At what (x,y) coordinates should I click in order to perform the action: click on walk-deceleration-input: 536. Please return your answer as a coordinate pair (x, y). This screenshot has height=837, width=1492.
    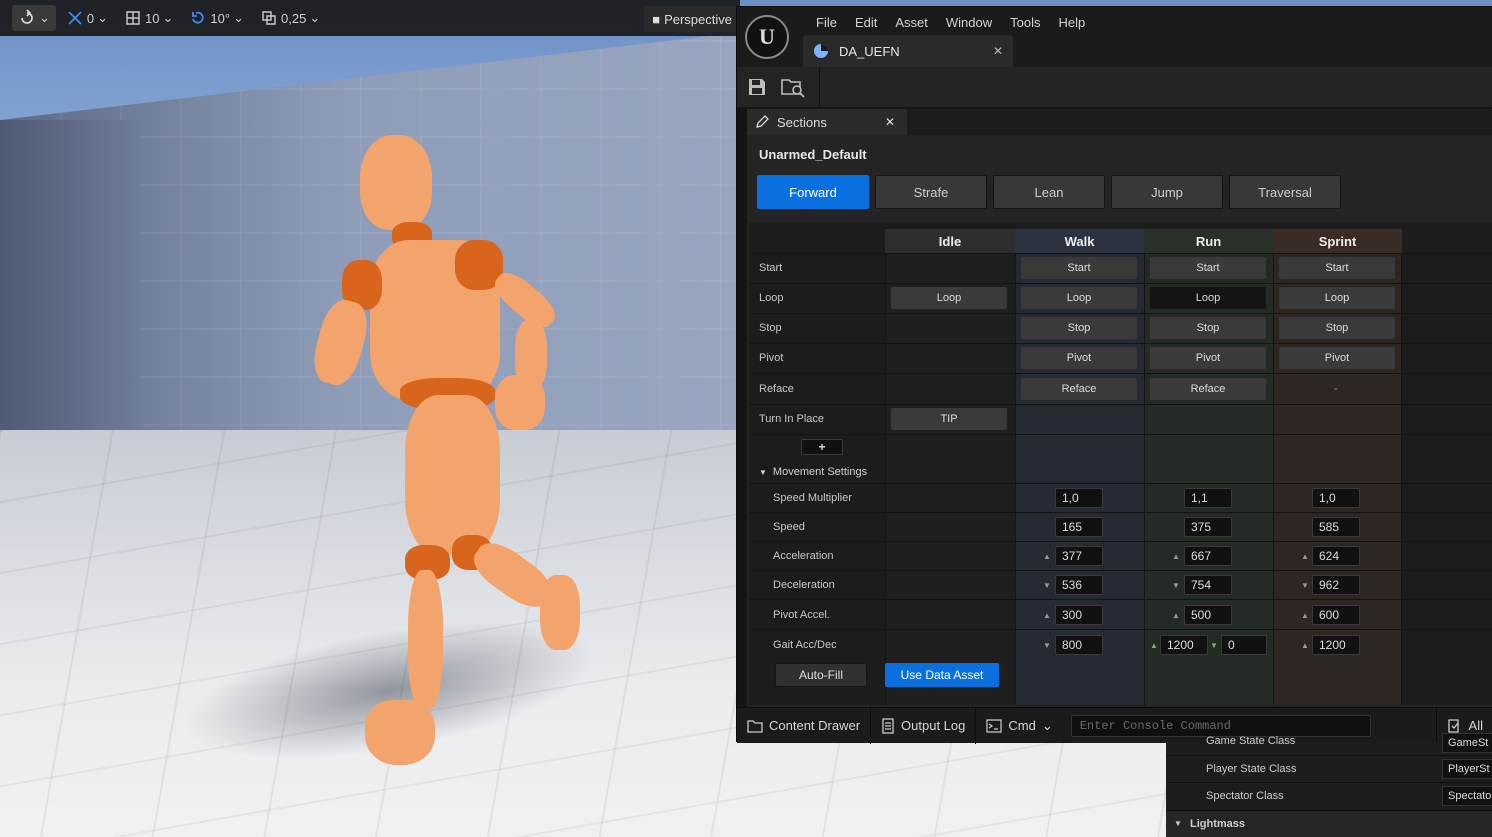
    Looking at the image, I should click on (1079, 585).